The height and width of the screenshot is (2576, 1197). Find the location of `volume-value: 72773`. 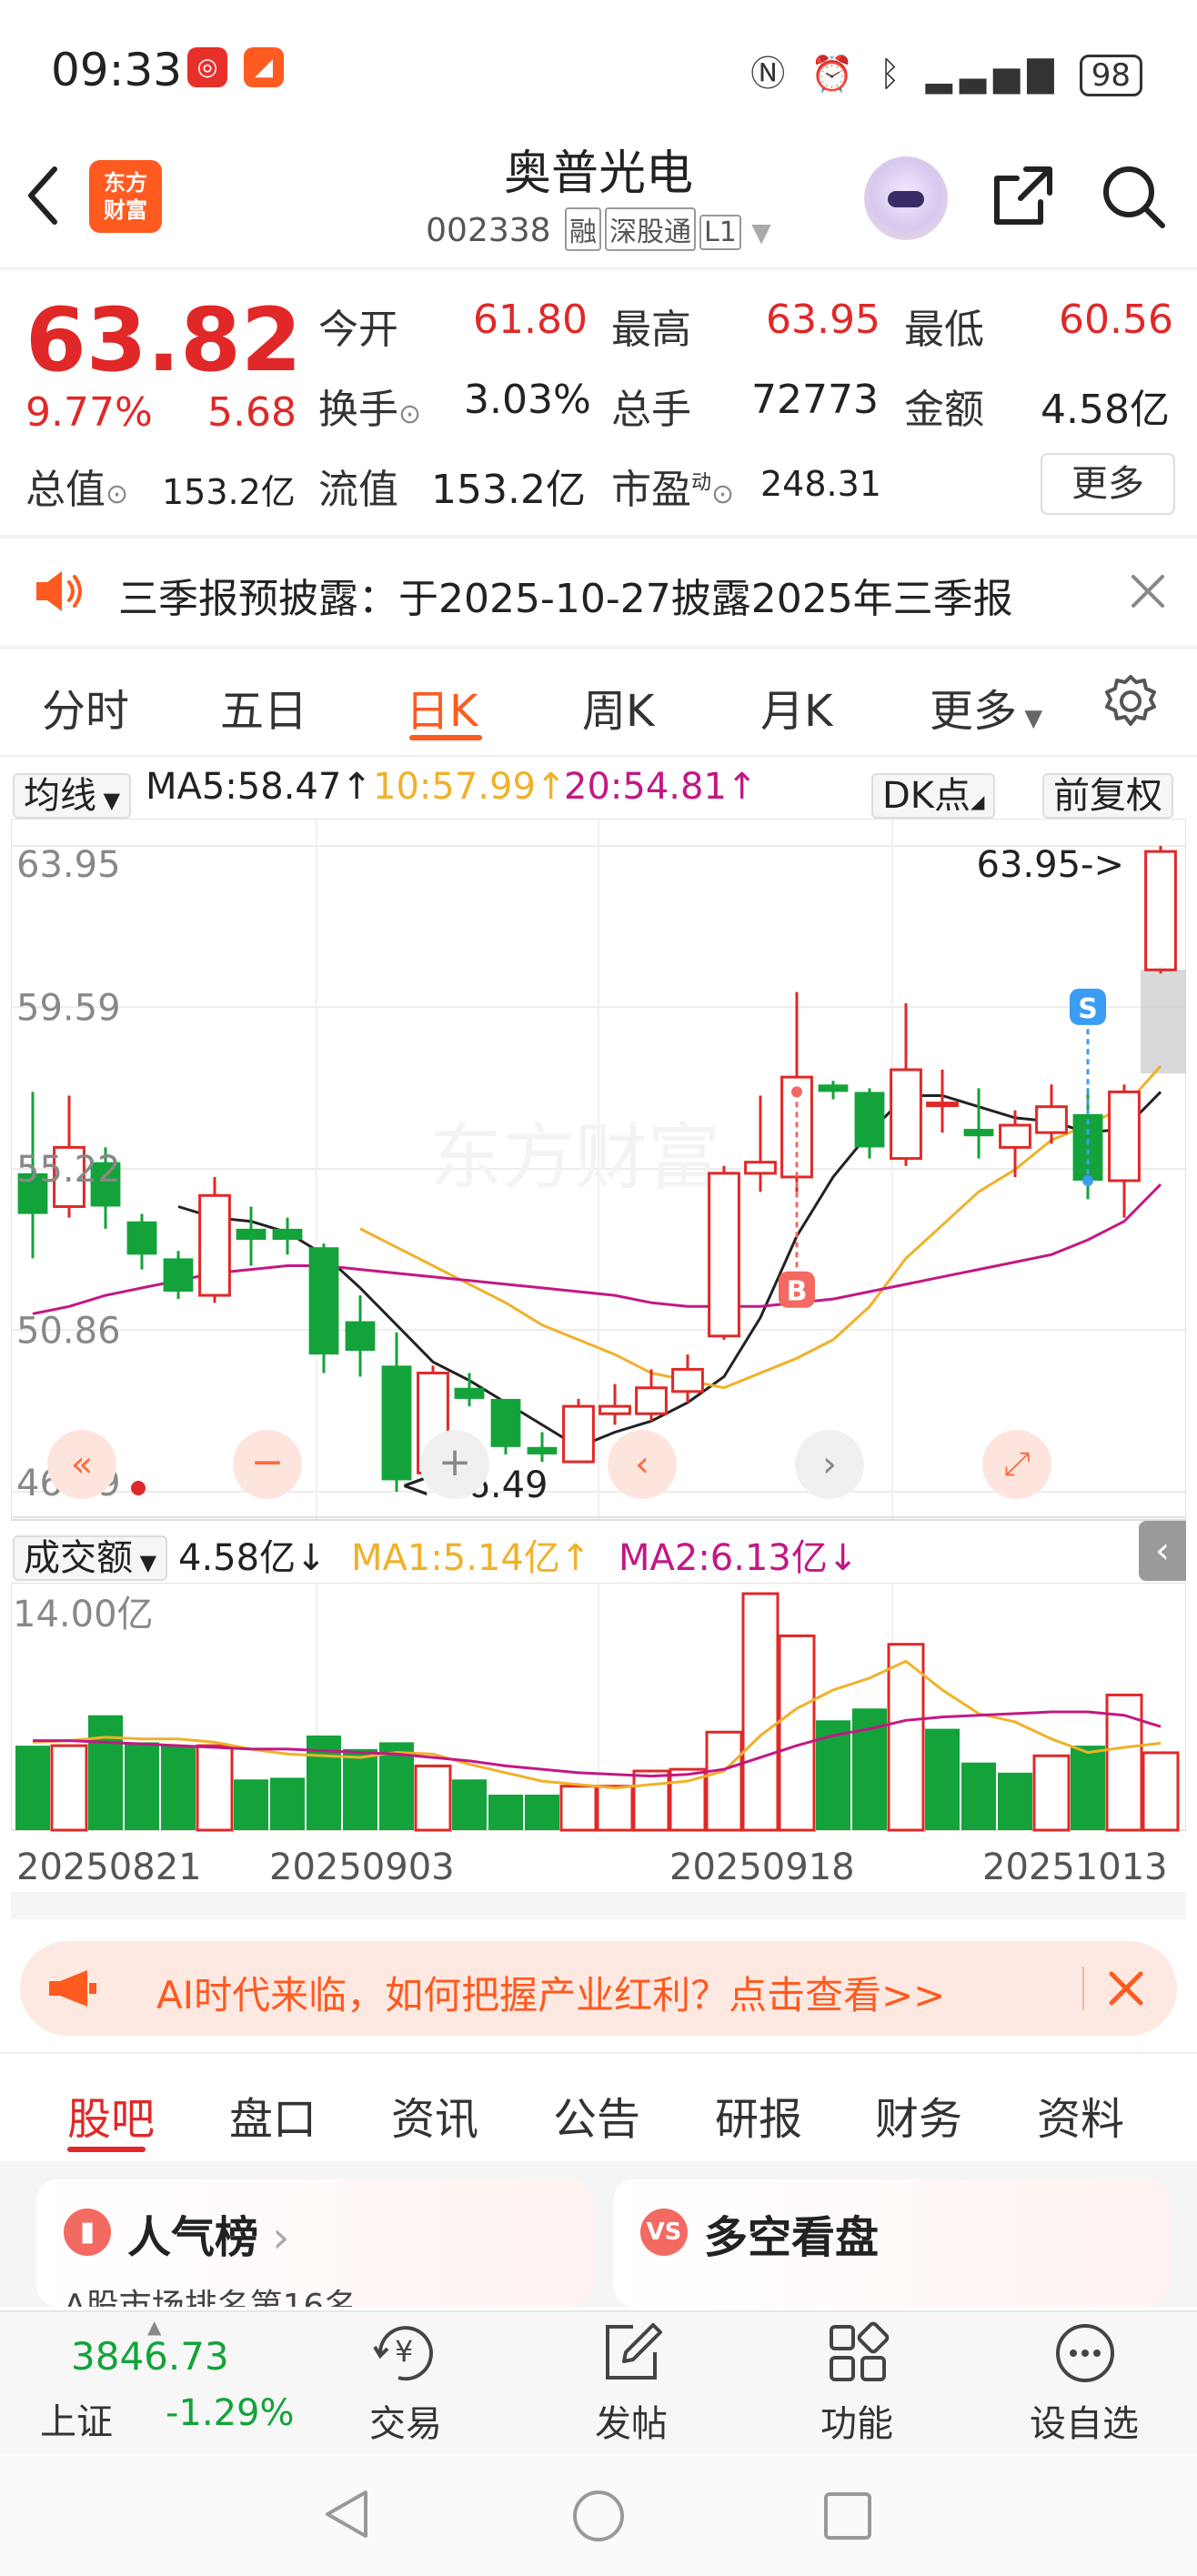

volume-value: 72773 is located at coordinates (815, 400).